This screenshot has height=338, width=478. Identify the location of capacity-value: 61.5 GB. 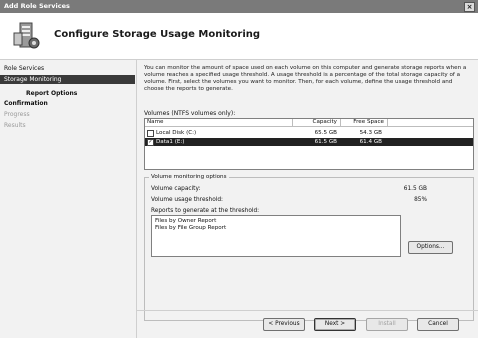
(415, 189).